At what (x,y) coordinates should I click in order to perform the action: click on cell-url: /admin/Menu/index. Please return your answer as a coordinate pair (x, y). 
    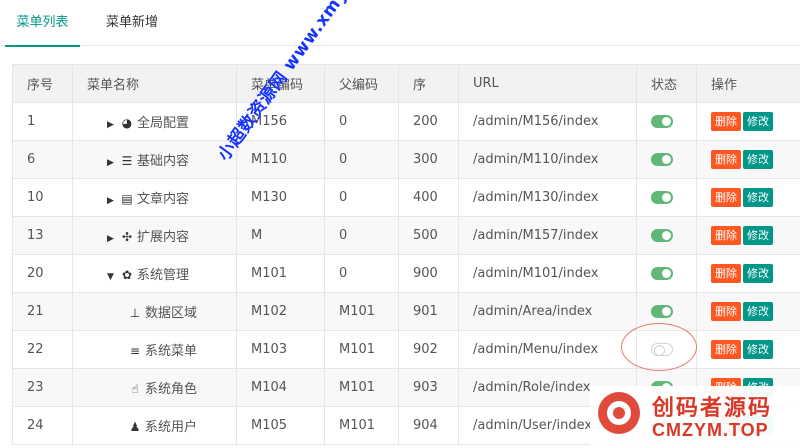
    Looking at the image, I should click on (547, 349).